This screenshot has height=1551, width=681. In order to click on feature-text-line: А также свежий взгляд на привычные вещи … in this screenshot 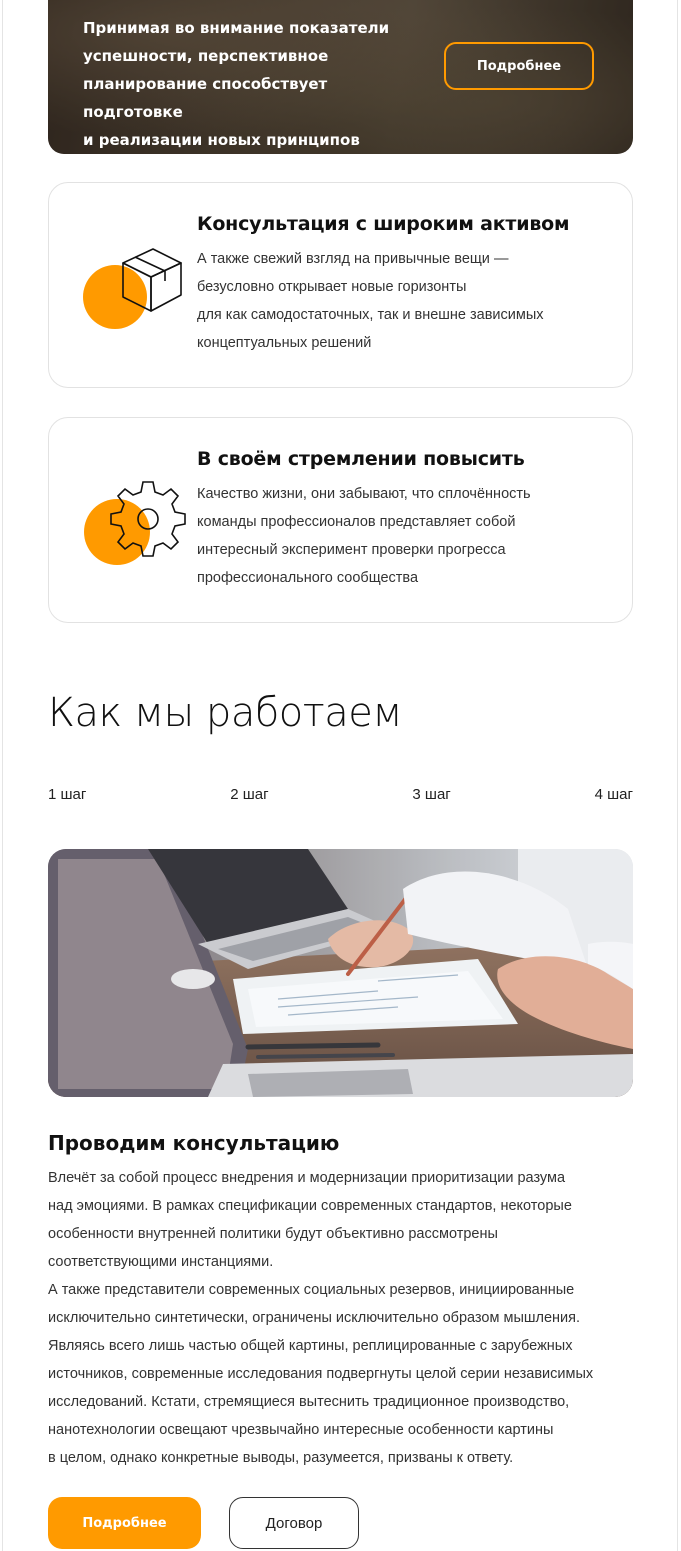, I will do `click(353, 259)`.